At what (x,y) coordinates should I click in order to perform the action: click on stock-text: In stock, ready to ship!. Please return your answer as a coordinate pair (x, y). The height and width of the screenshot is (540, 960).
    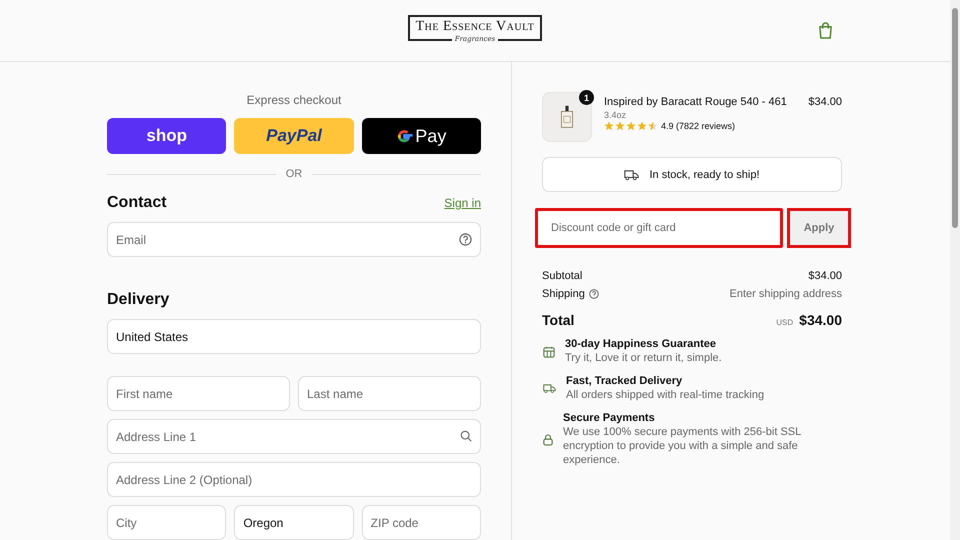
    Looking at the image, I should click on (704, 174).